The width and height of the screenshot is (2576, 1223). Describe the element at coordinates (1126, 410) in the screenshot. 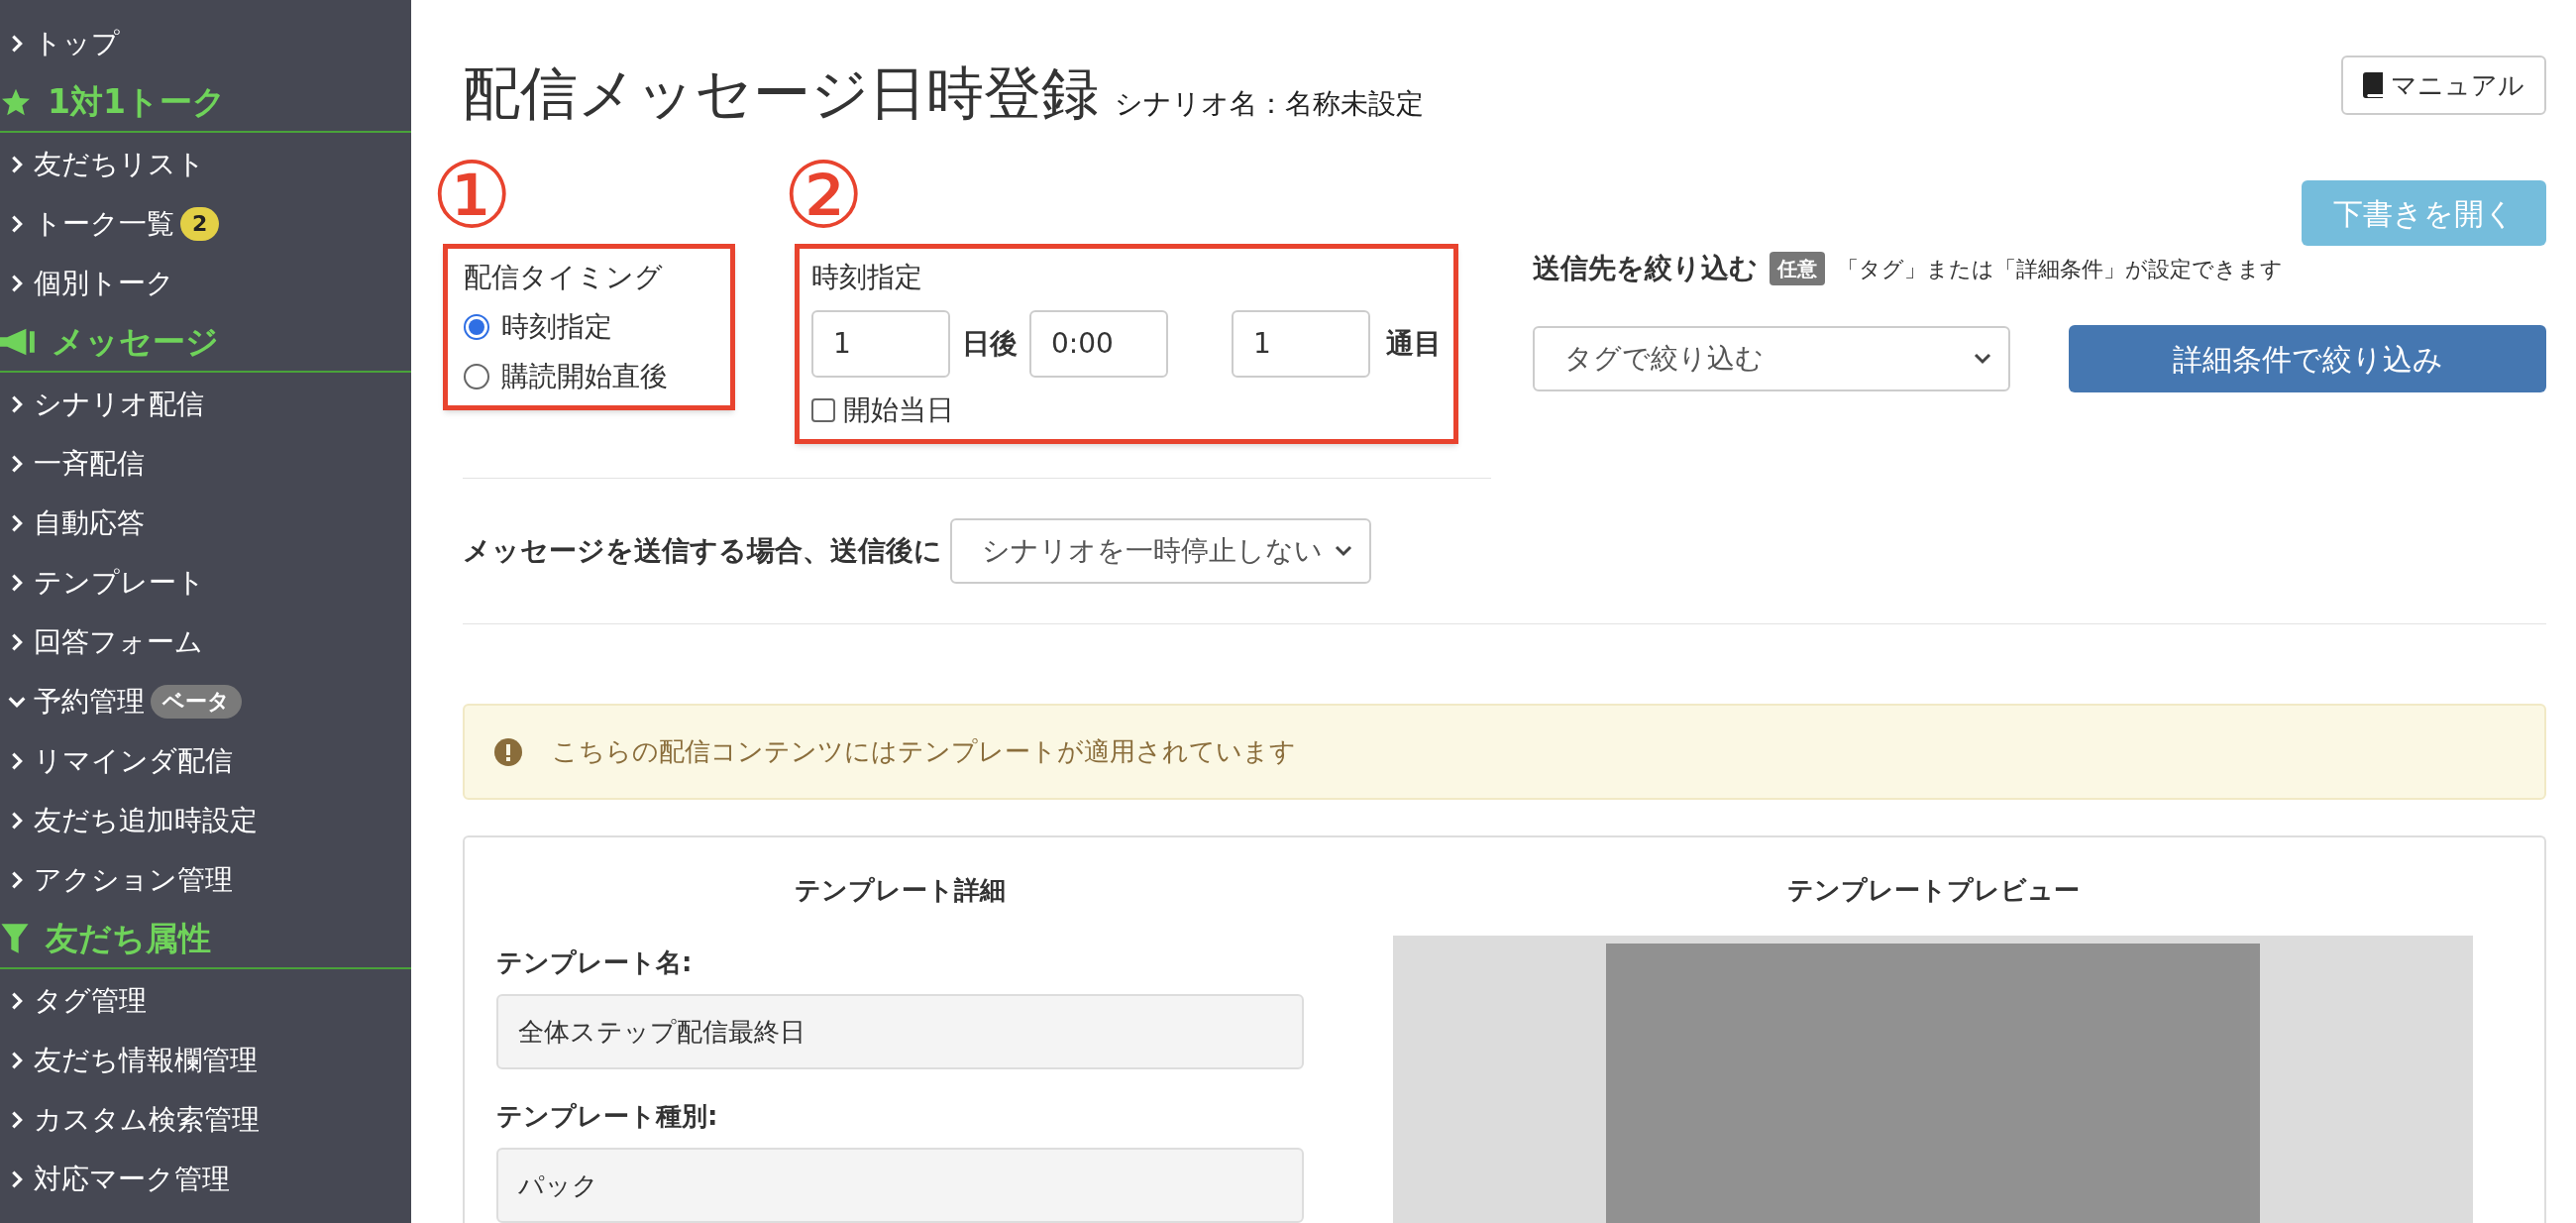

I see `checkbox-option: 開始当日` at that location.